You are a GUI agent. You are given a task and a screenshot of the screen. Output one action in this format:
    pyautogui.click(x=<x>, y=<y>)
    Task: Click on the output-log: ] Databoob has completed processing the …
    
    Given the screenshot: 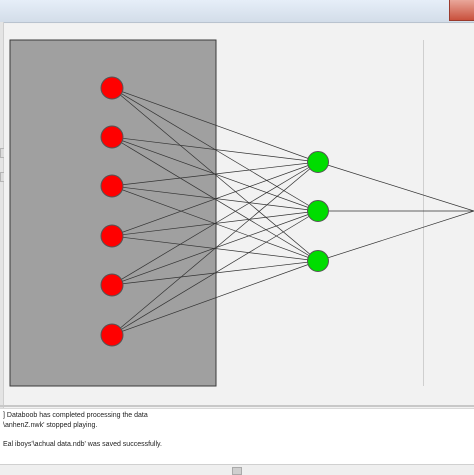 What is the action you would take?
    pyautogui.click(x=237, y=441)
    